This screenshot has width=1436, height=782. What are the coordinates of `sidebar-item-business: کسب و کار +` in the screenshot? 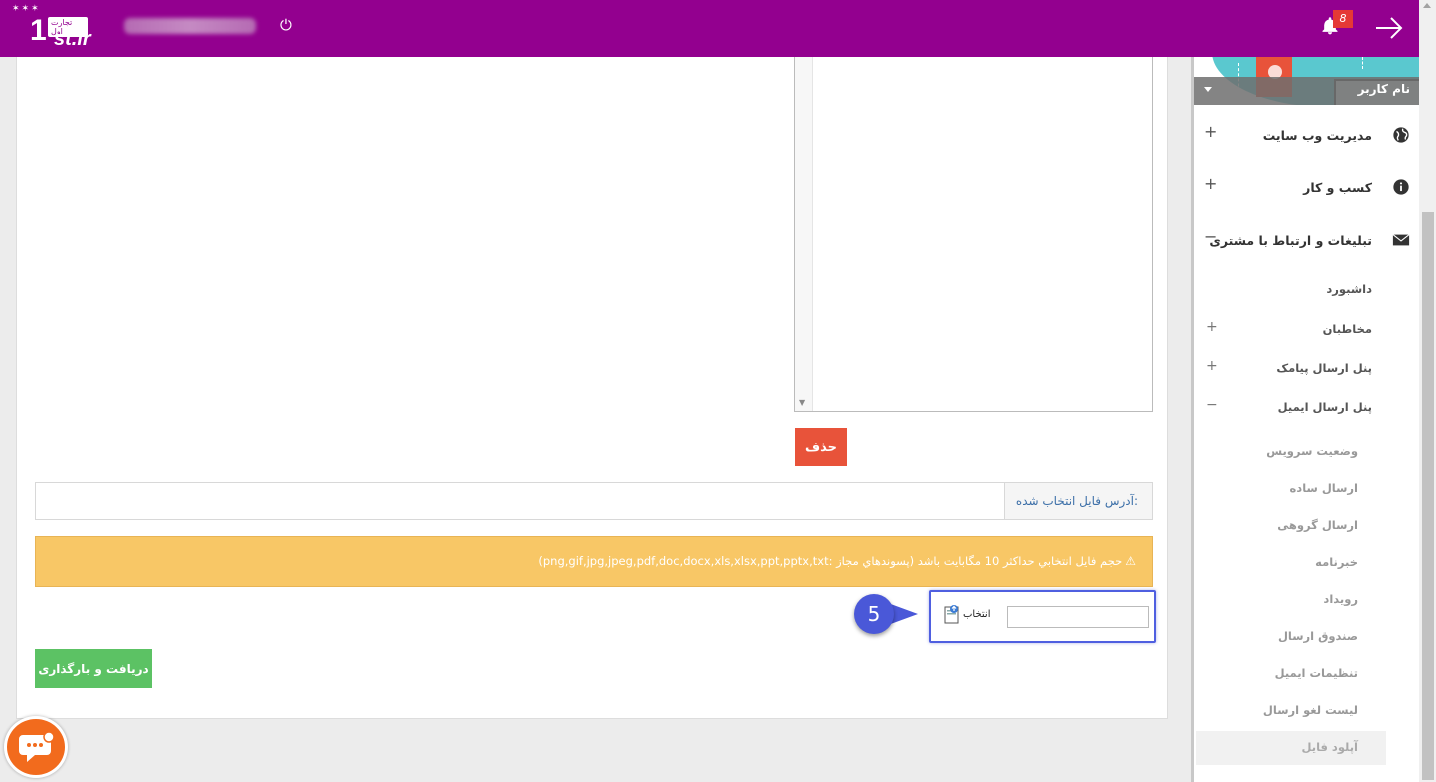 It's located at (1308, 189).